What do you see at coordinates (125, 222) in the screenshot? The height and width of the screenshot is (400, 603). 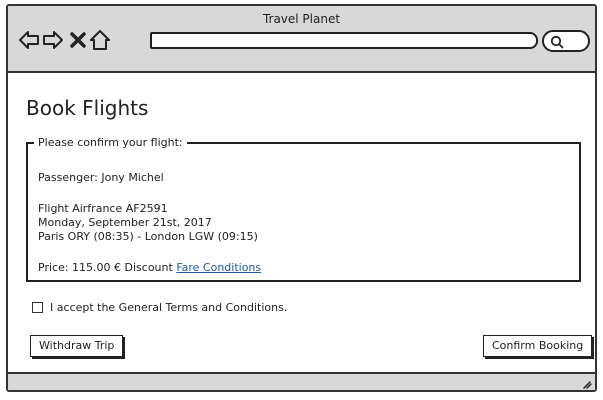 I see `date-text: Monday, September 21st, 2017` at bounding box center [125, 222].